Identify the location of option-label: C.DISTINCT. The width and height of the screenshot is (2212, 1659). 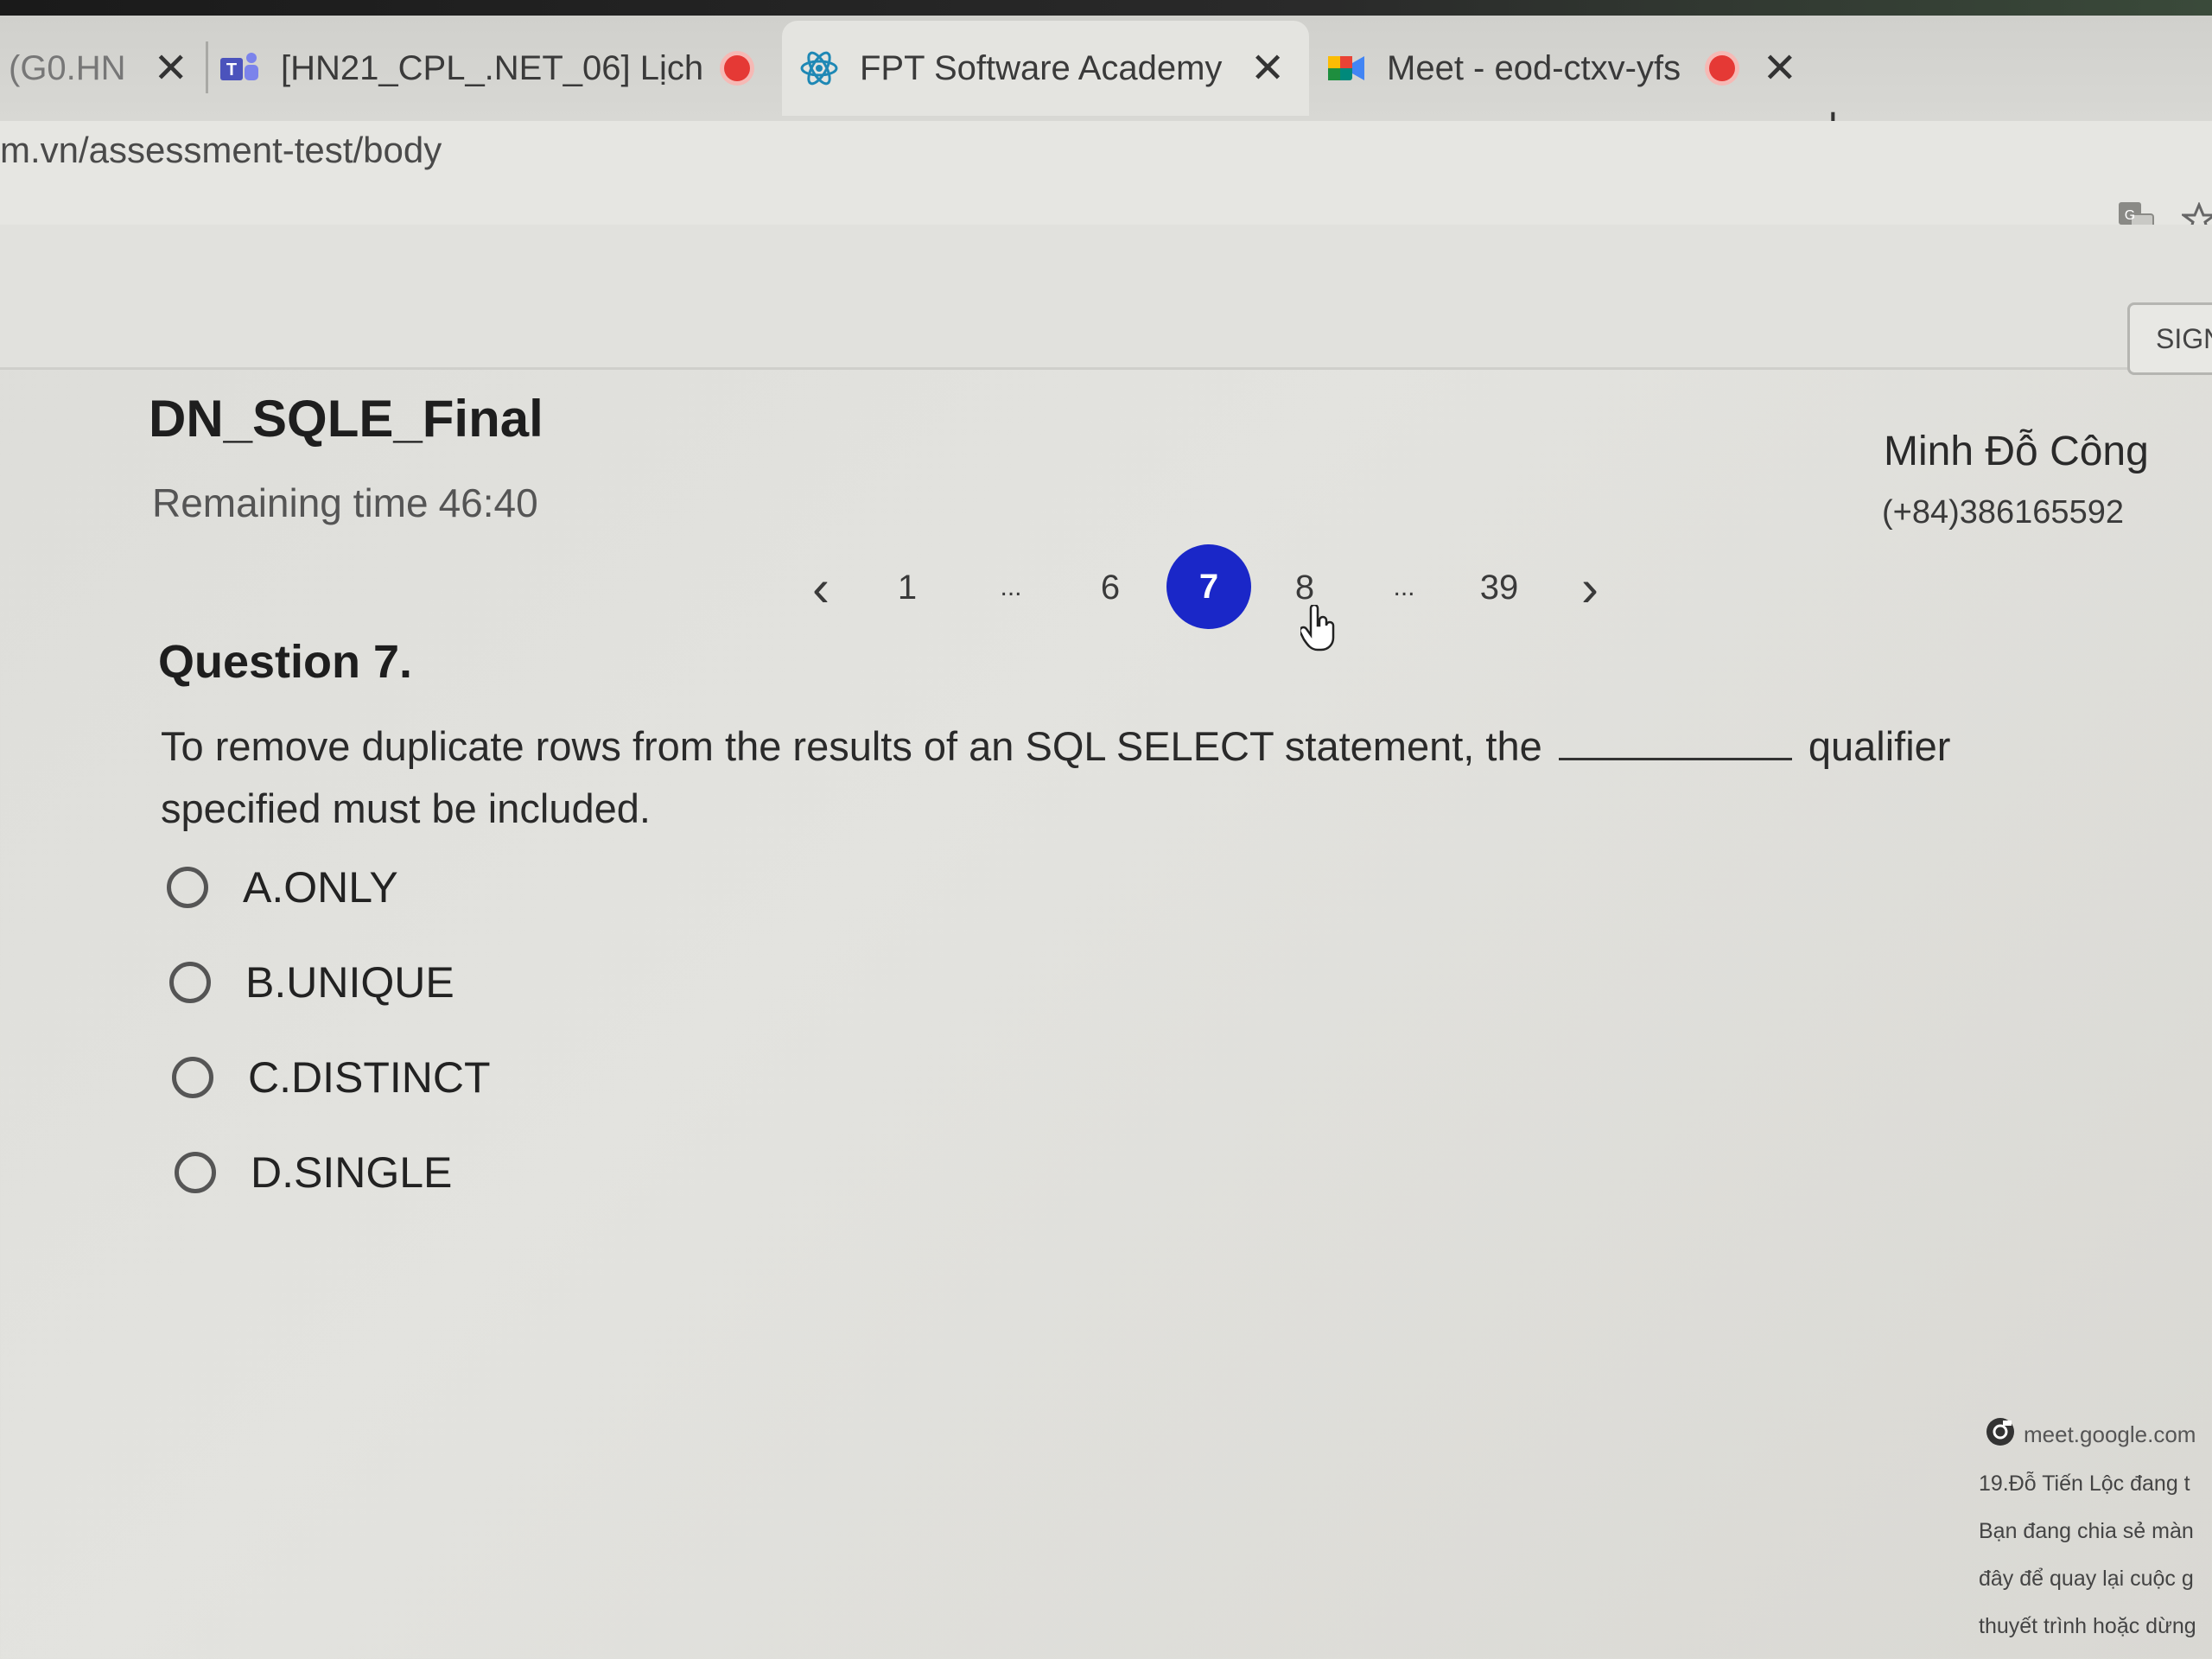
(369, 1077).